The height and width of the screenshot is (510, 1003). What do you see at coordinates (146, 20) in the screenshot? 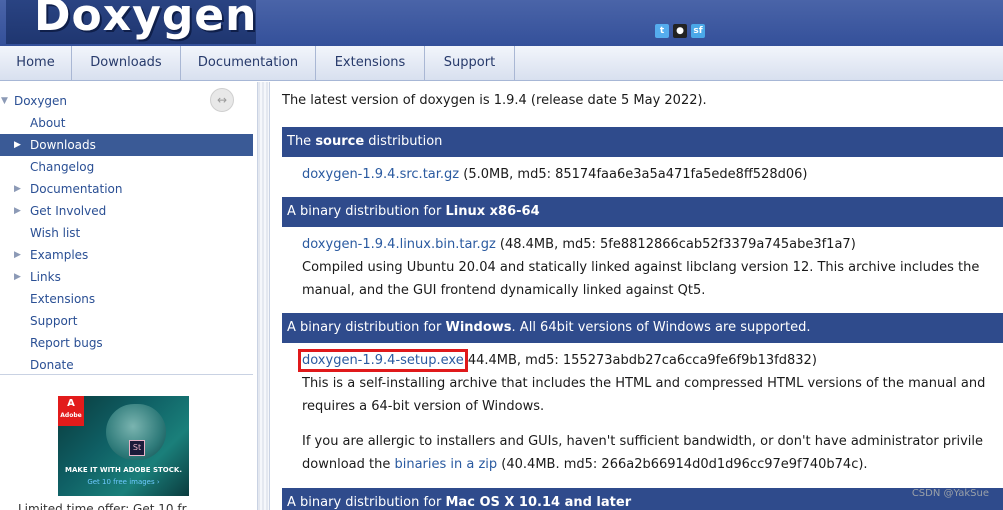
I see `logo-text: Doxygen` at bounding box center [146, 20].